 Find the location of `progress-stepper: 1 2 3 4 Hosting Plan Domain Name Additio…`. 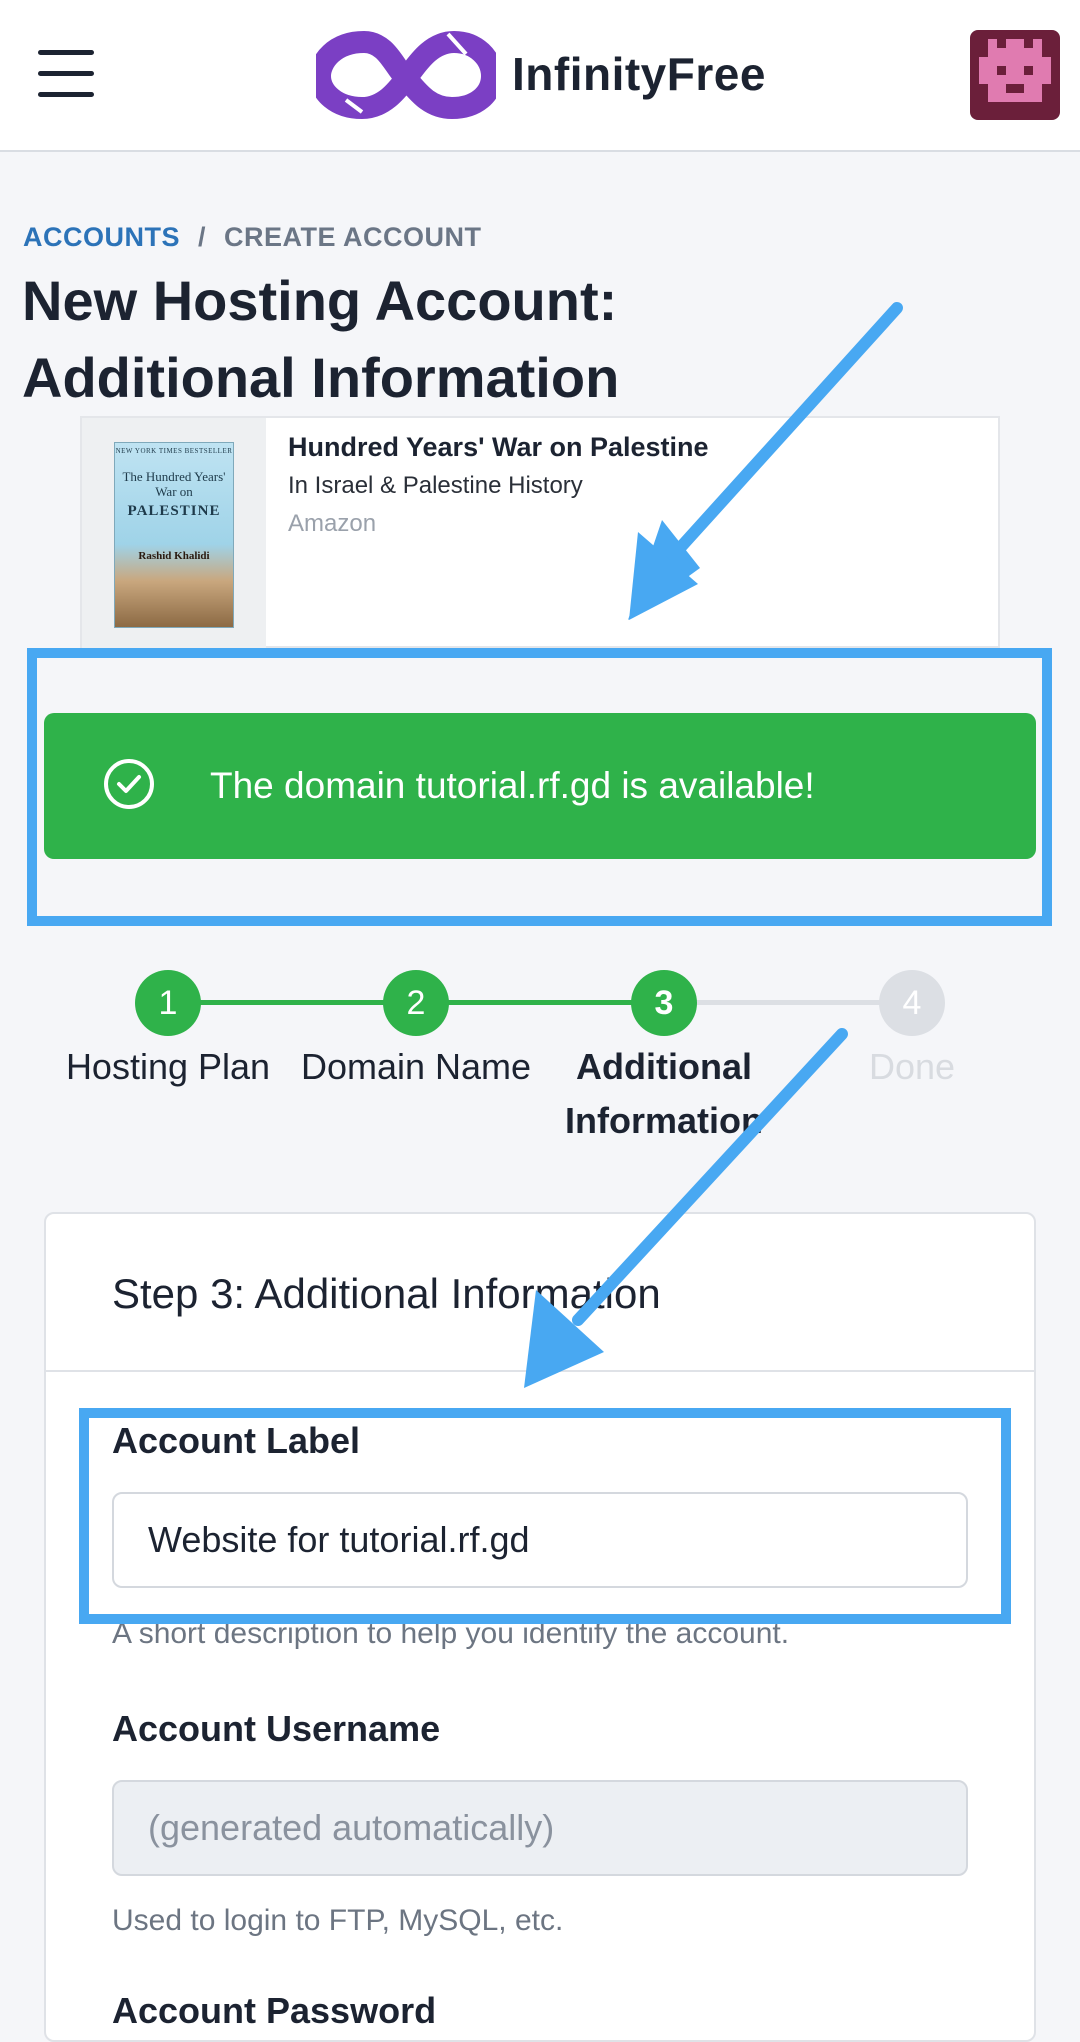

progress-stepper: 1 2 3 4 Hosting Plan Domain Name Additio… is located at coordinates (540, 1058).